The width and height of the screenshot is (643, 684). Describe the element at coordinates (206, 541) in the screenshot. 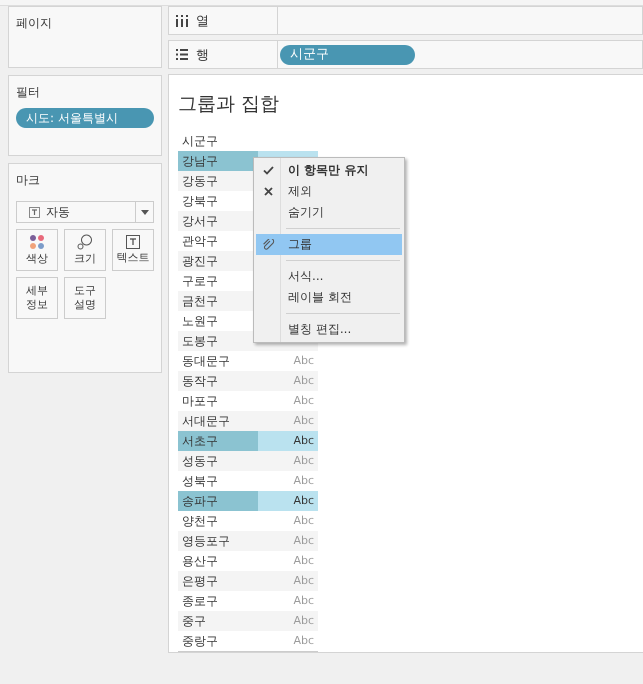

I see `table-cell-text: 영등포구` at that location.